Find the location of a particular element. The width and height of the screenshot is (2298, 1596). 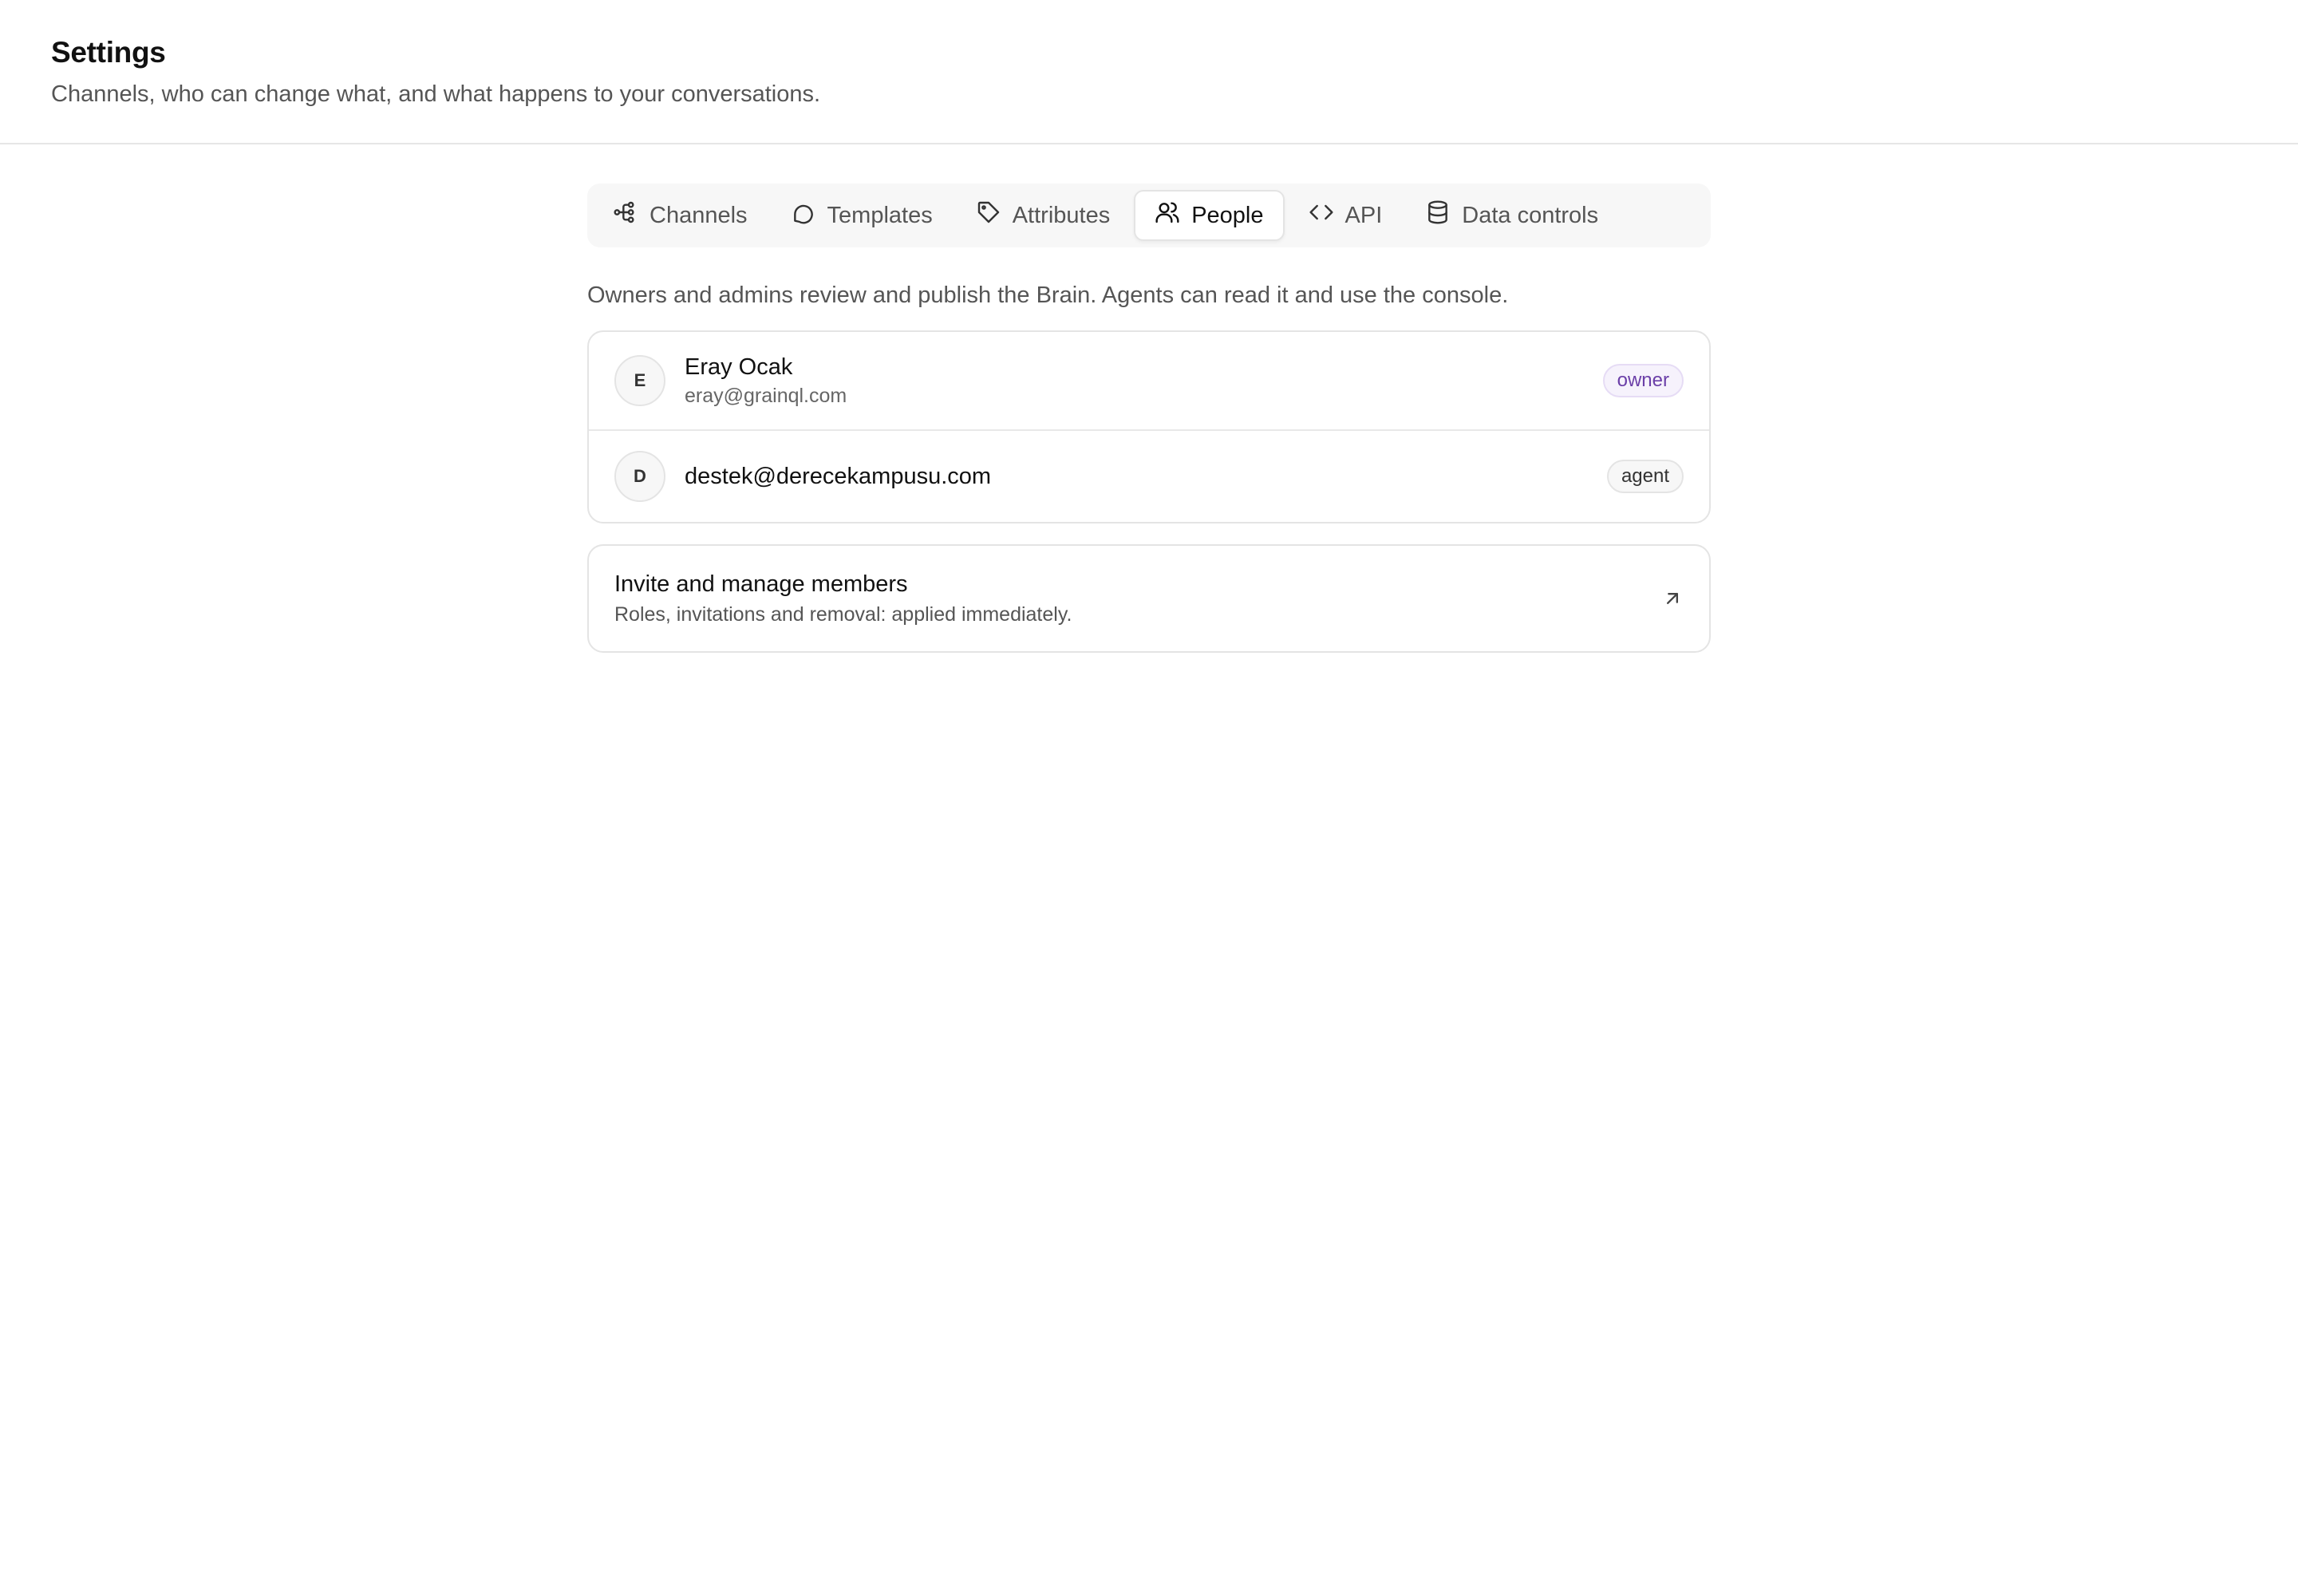

tab-api: API is located at coordinates (1345, 216).